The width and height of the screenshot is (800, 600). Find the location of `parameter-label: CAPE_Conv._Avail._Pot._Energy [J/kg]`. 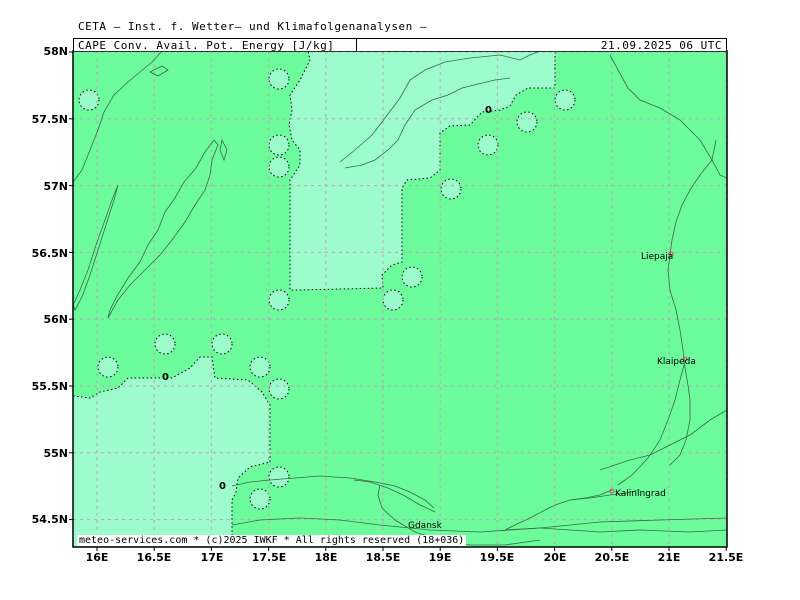

parameter-label: CAPE_Conv._Avail._Pot._Energy [J/kg] is located at coordinates (206, 45).